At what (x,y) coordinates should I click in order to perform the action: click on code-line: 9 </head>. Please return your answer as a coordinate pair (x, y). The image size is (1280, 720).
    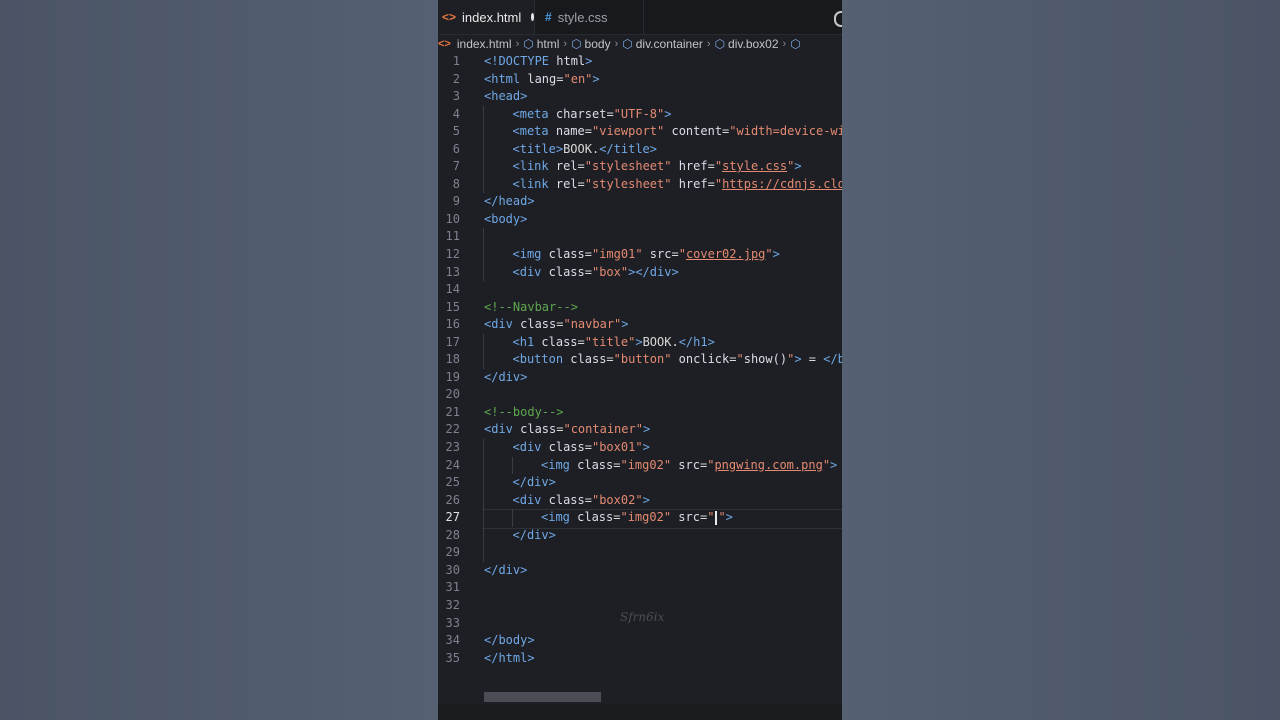
    Looking at the image, I should click on (640, 202).